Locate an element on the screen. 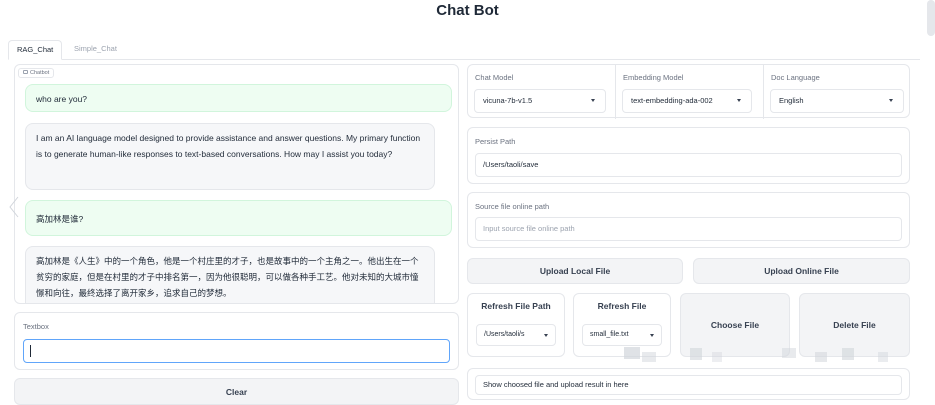  doc-language-dropdown: English is located at coordinates (837, 101).